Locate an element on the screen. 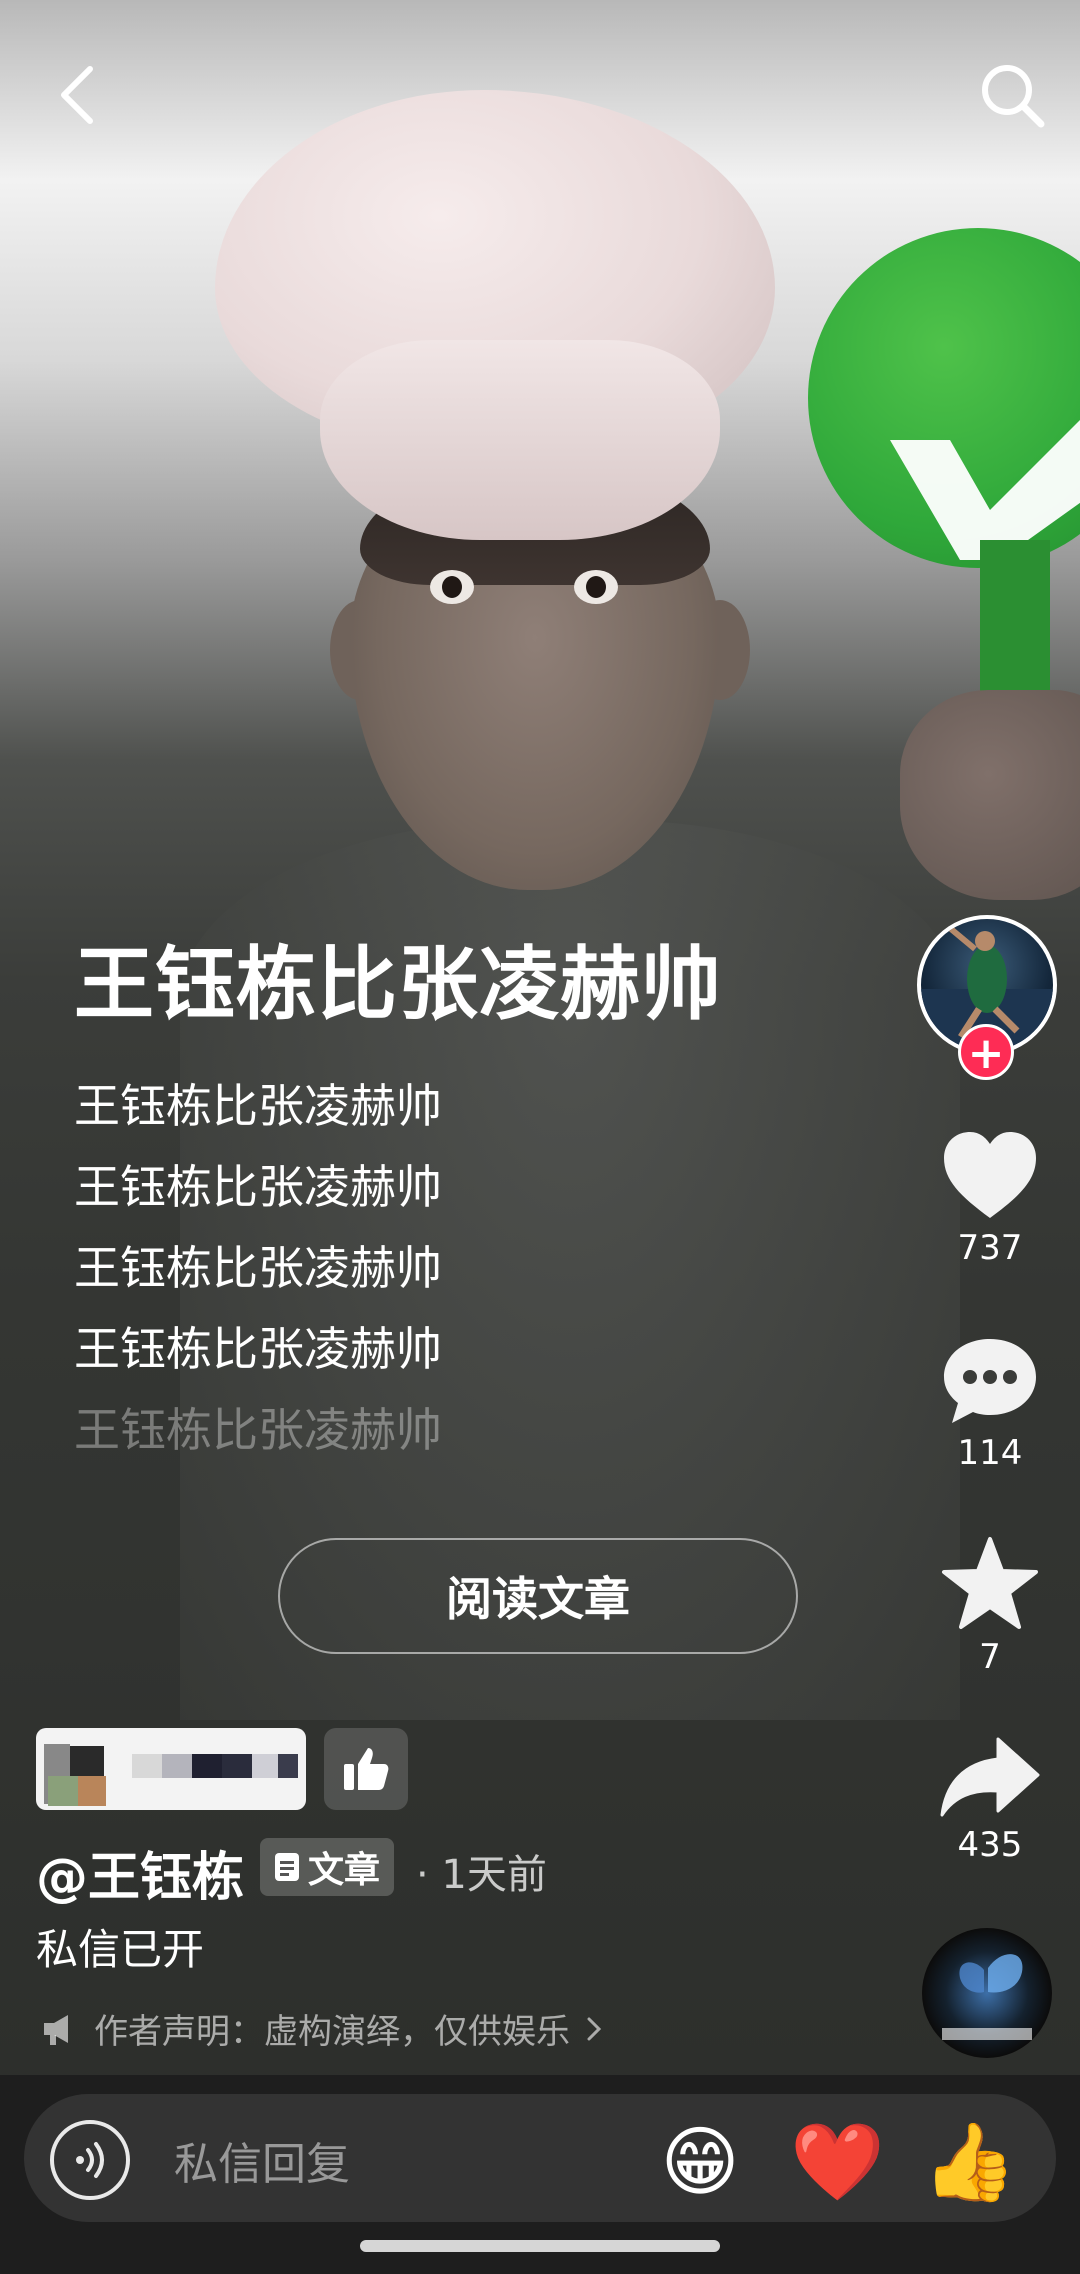  voice-input-button is located at coordinates (90, 2160).